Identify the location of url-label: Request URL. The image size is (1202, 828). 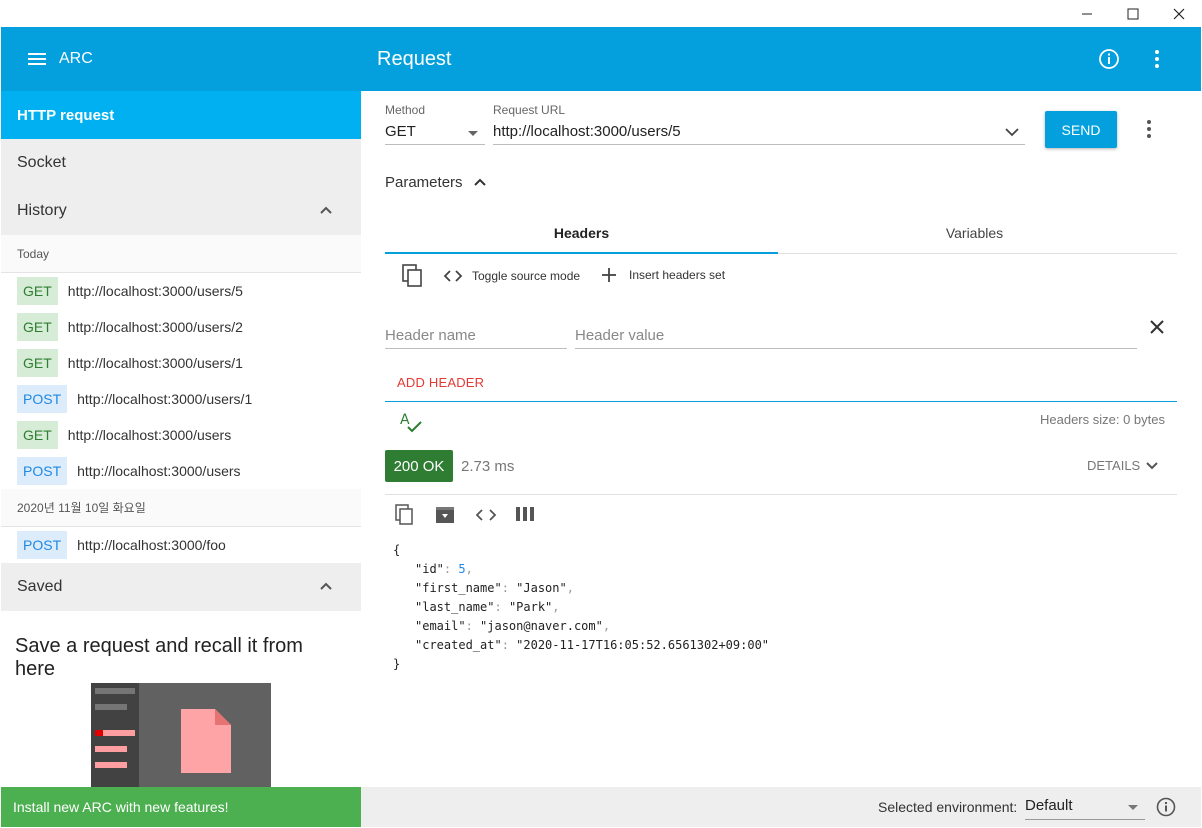
(529, 110).